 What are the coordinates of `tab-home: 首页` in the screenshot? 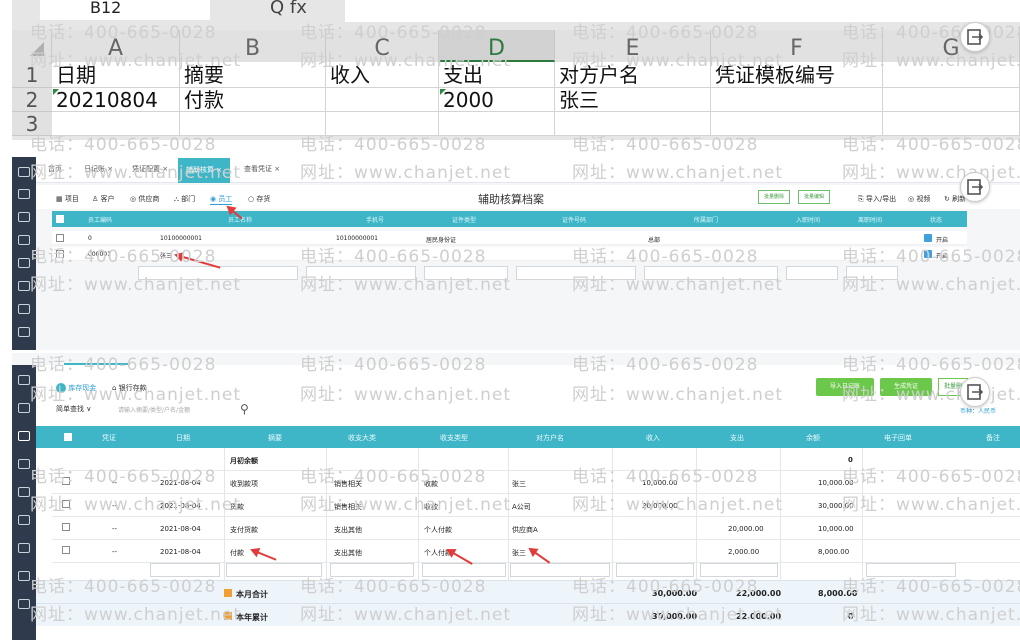 It's located at (55, 169).